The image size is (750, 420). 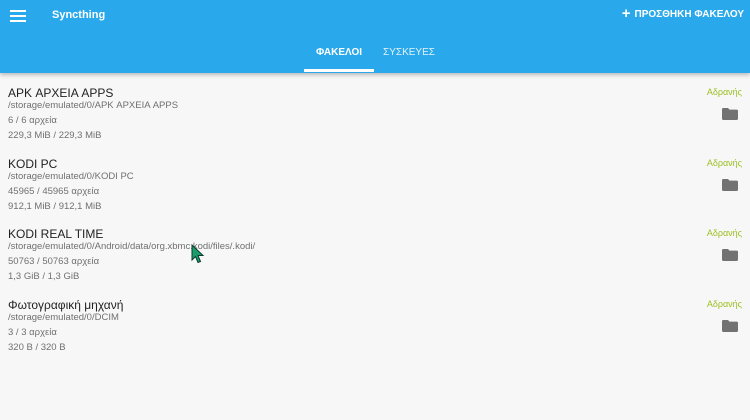 I want to click on hamburger-menu-icon, so click(x=18, y=16).